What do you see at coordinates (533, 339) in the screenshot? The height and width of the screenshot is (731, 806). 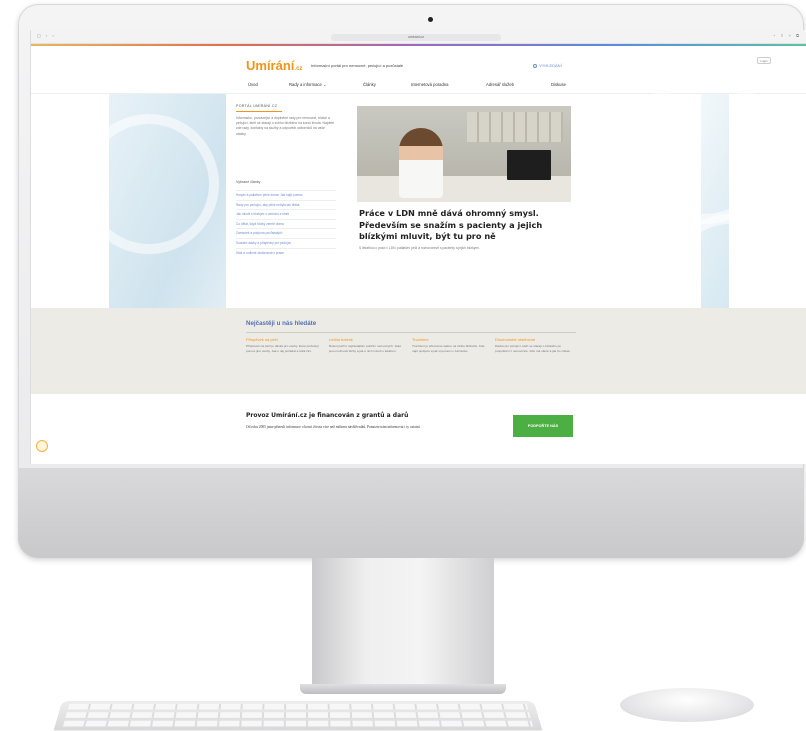 I see `faq-heading: Dlouhodobé ošetřovné` at bounding box center [533, 339].